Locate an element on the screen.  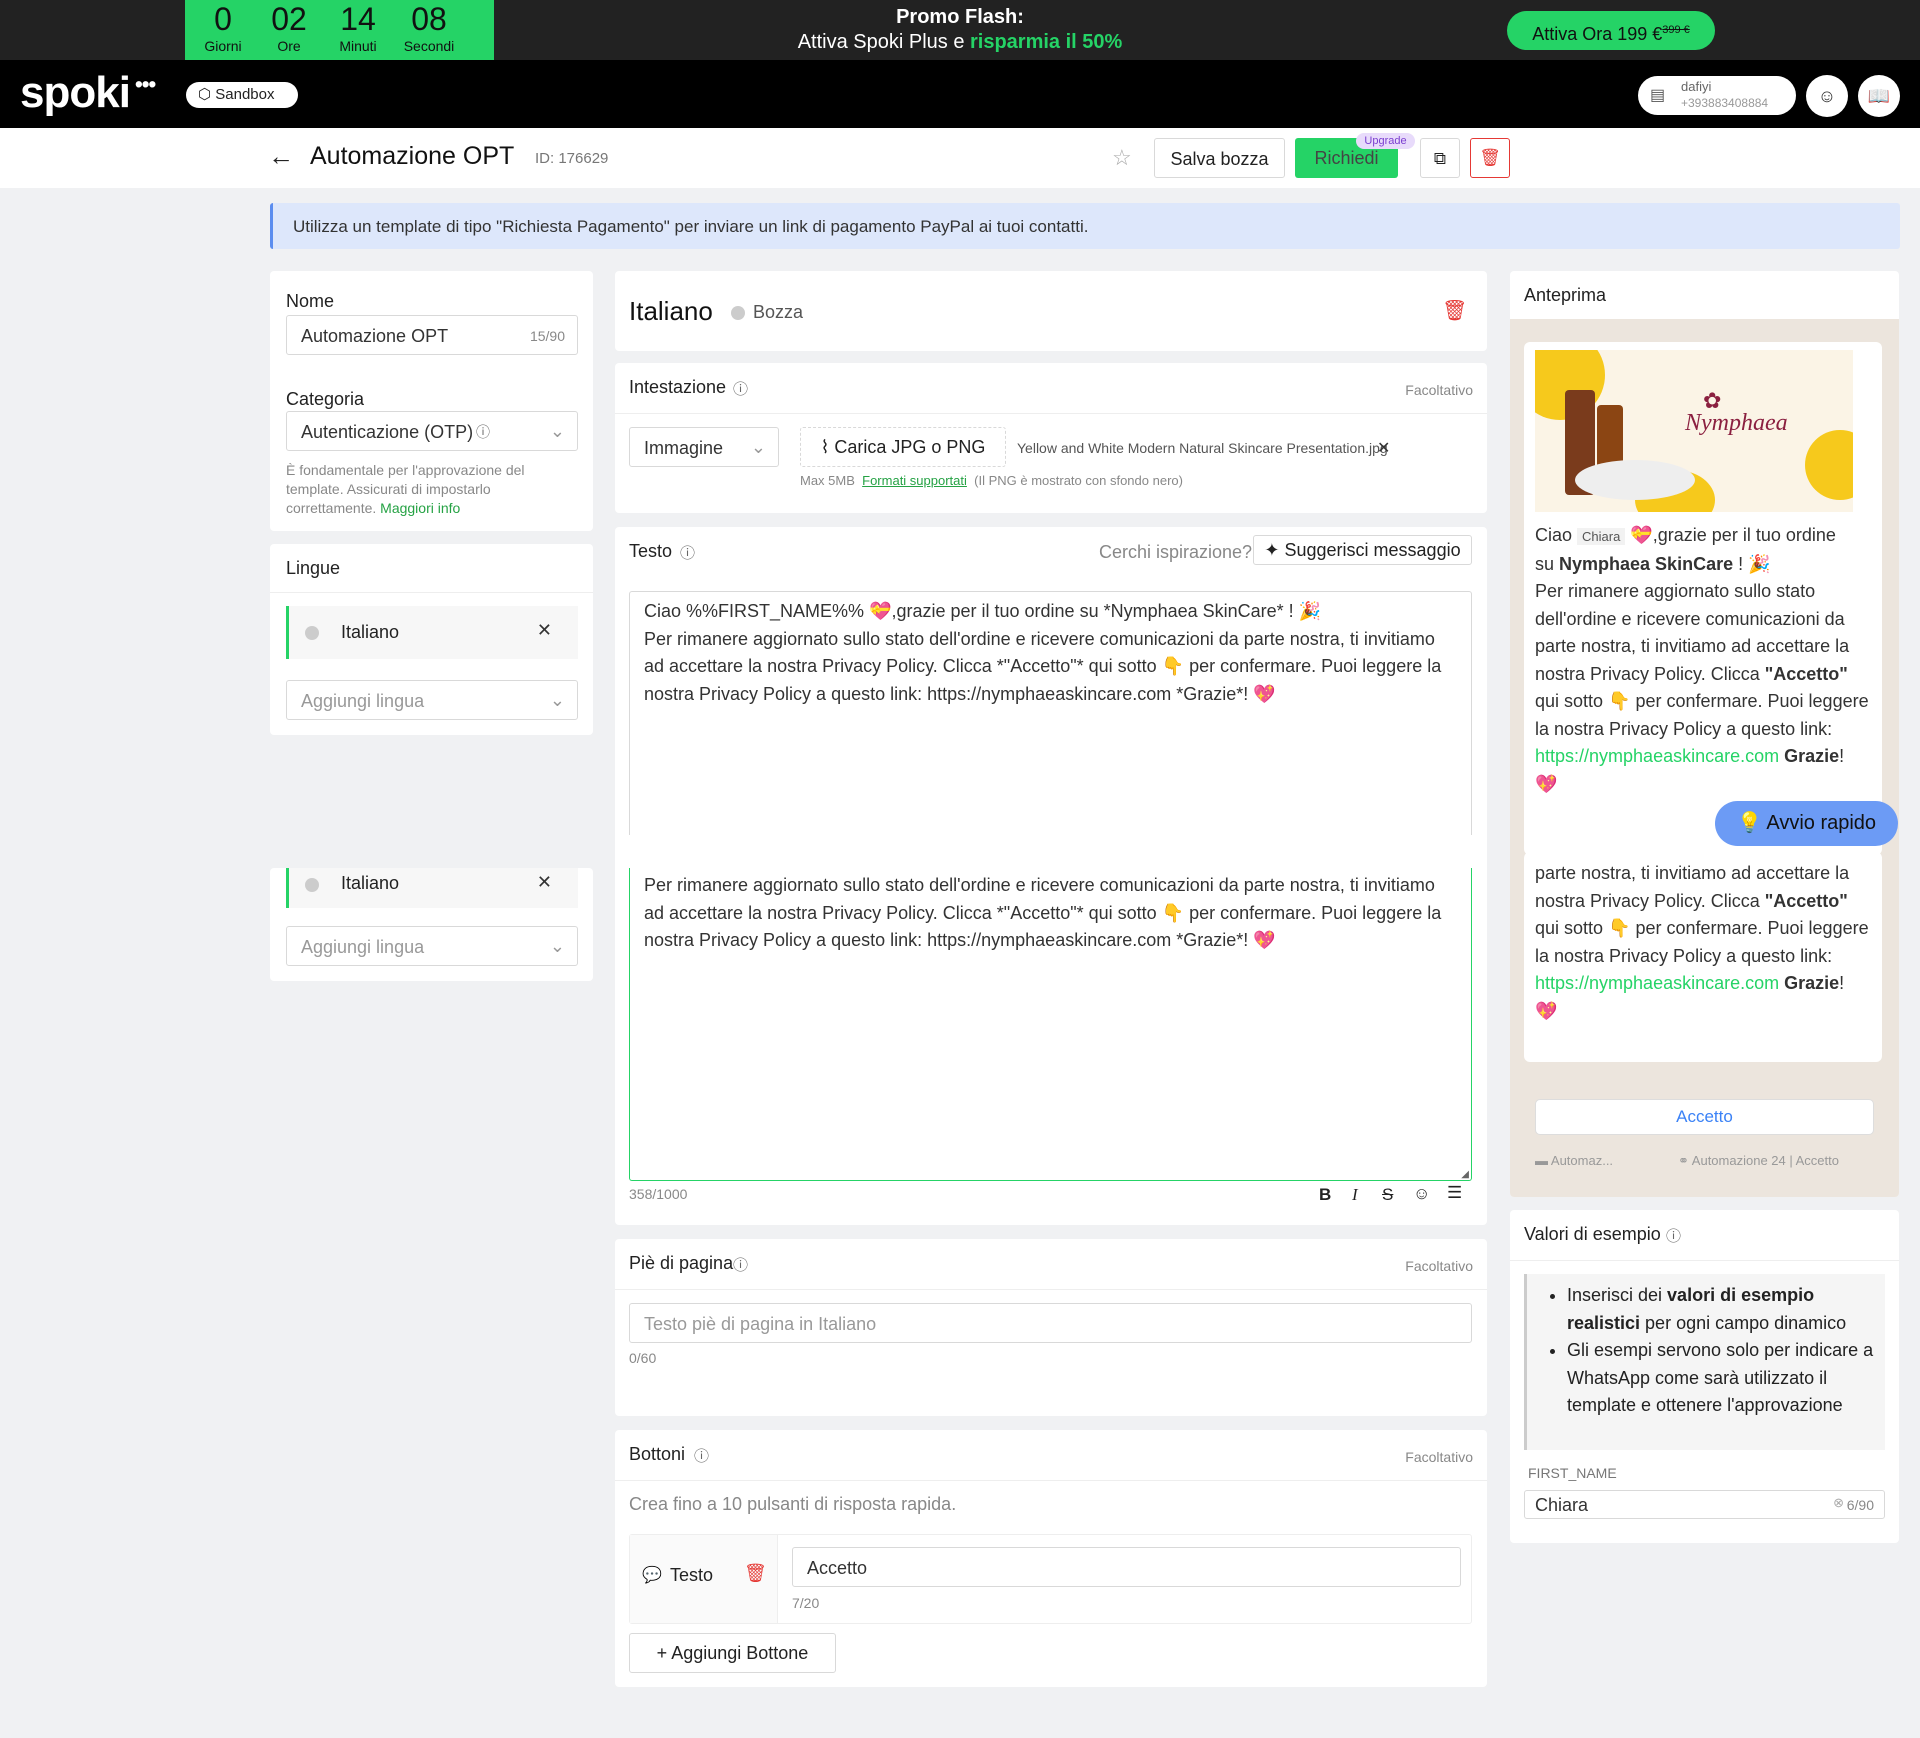
languages-card: Lingue Italiano ✕ Aggiungi lingua ⌄ is located at coordinates (431, 639).